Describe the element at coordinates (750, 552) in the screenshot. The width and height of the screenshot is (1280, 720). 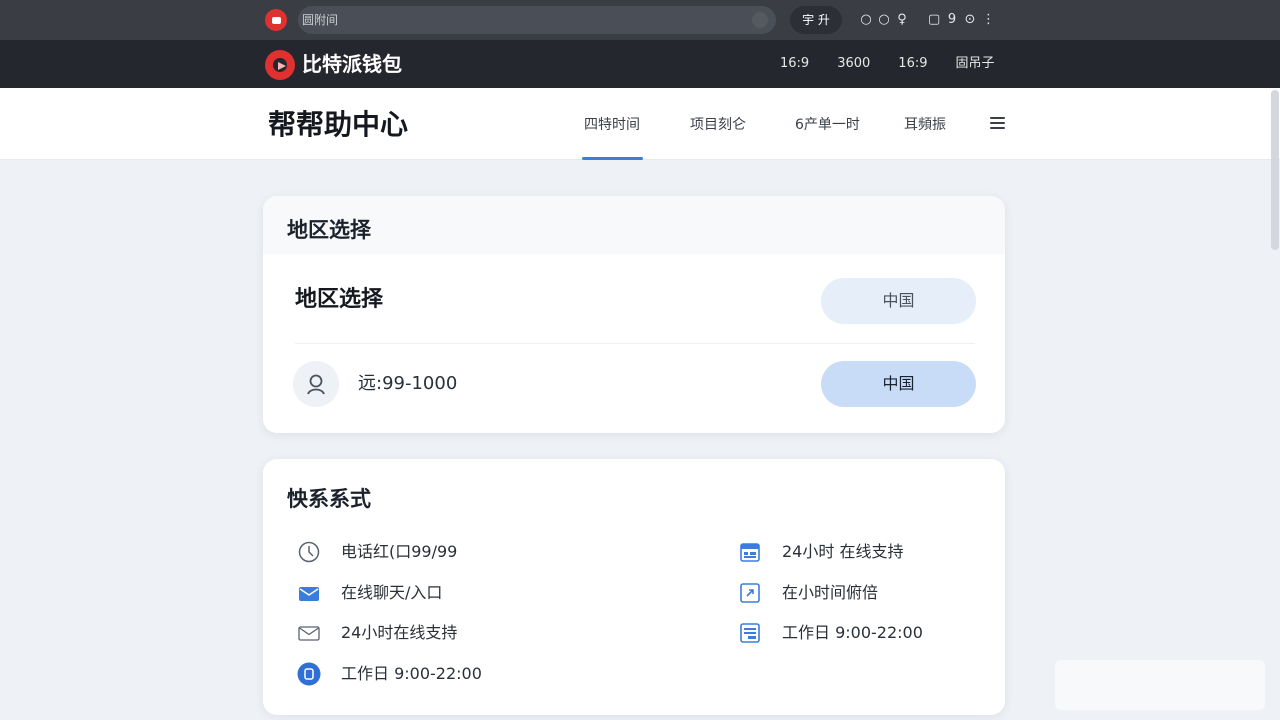
I see `calendar-icon` at that location.